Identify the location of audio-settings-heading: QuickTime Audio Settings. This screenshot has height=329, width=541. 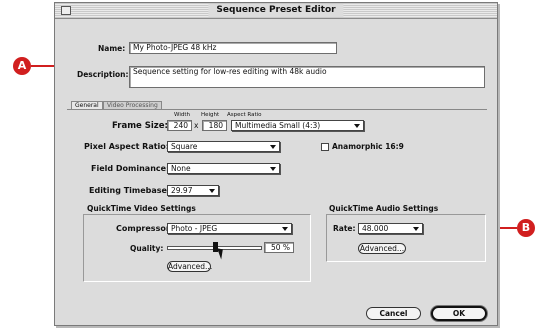
(384, 208).